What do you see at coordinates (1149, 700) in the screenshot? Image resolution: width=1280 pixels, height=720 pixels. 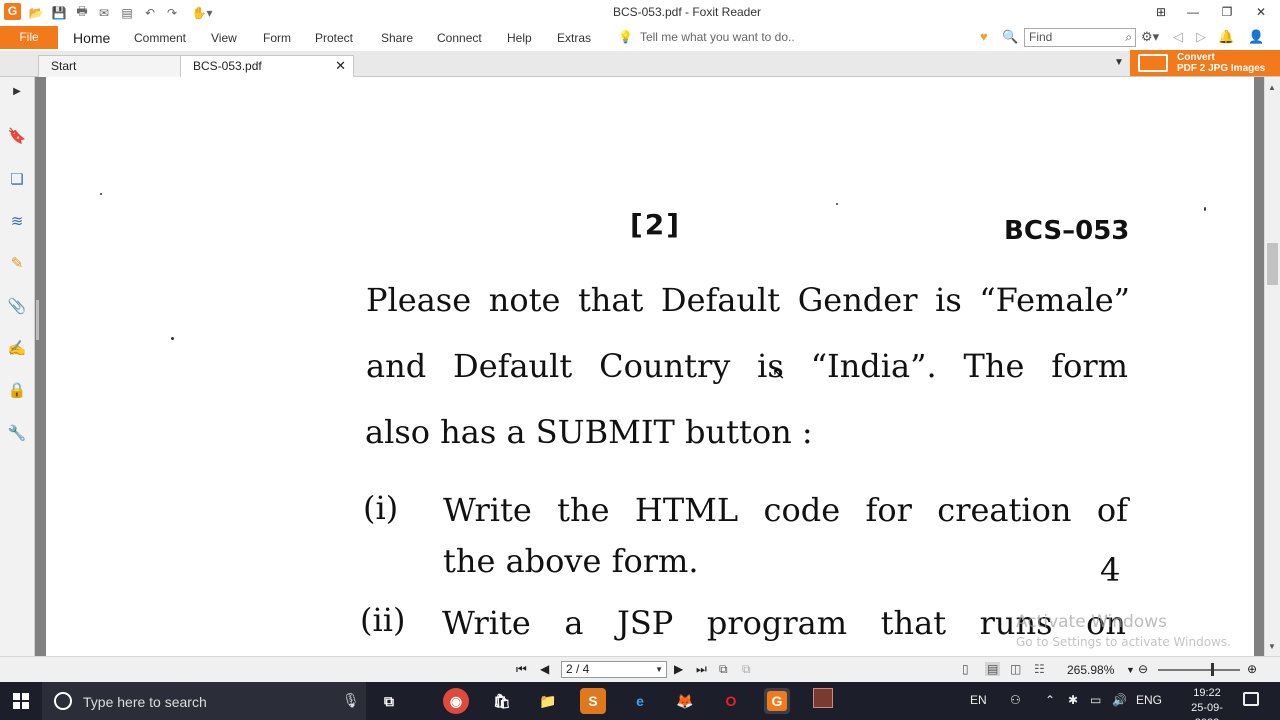 I see `input-language: ENG` at bounding box center [1149, 700].